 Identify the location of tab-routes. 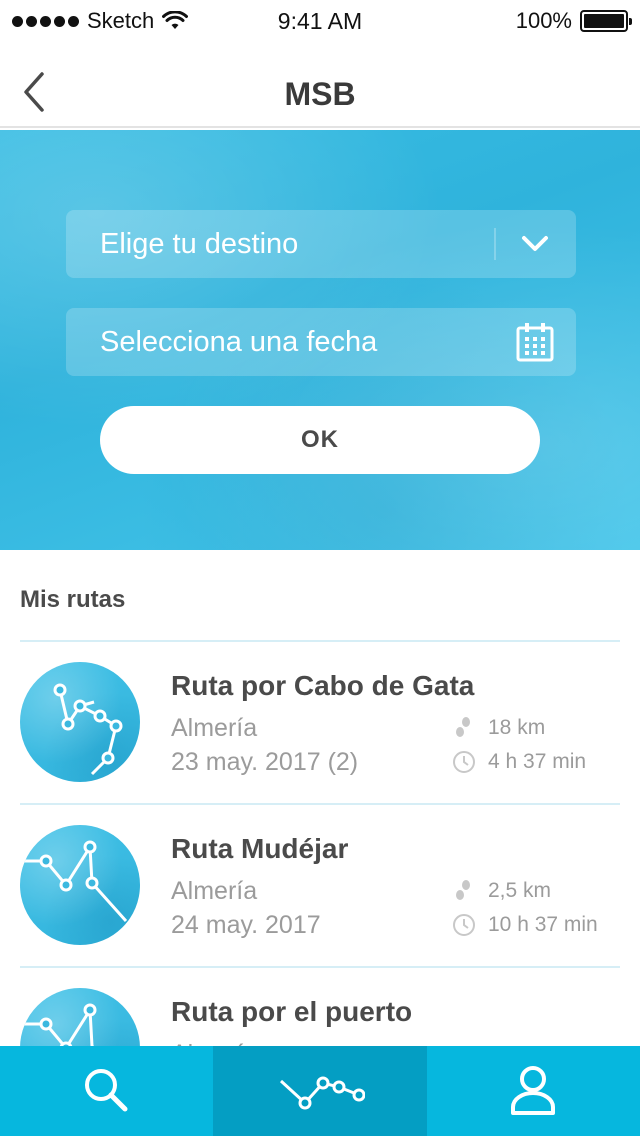
(320, 1091).